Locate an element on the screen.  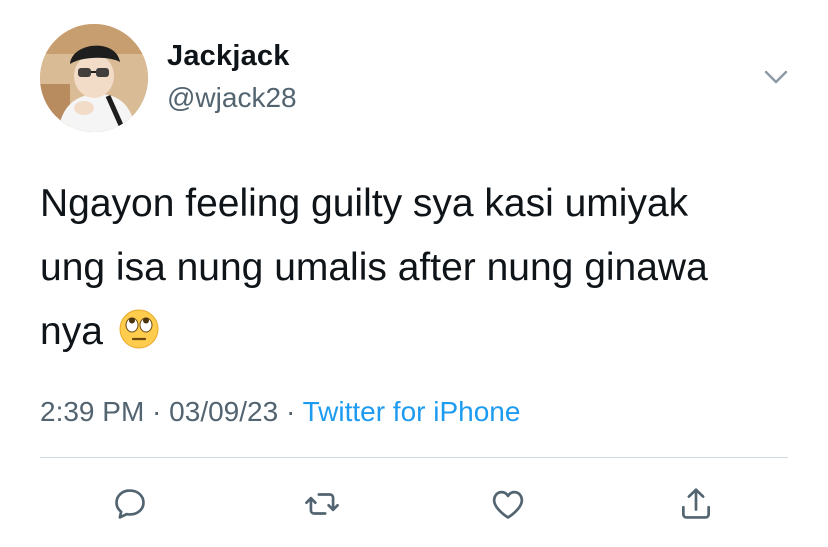
share-icon is located at coordinates (696, 503).